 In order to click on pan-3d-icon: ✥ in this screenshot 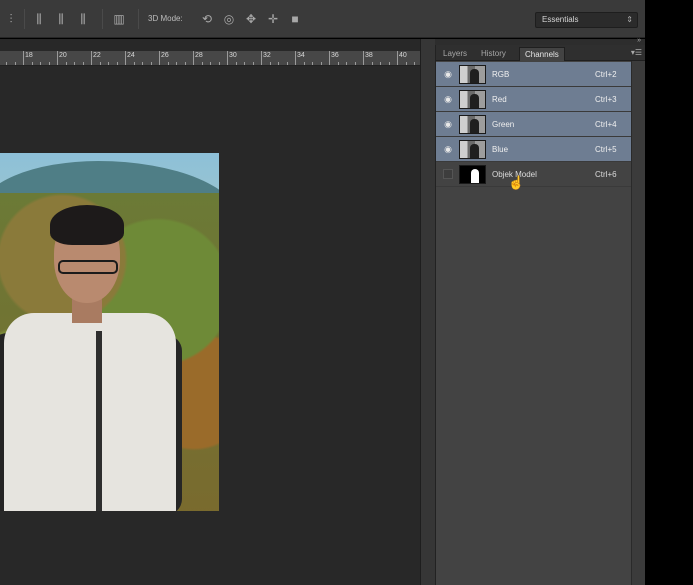, I will do `click(251, 19)`.